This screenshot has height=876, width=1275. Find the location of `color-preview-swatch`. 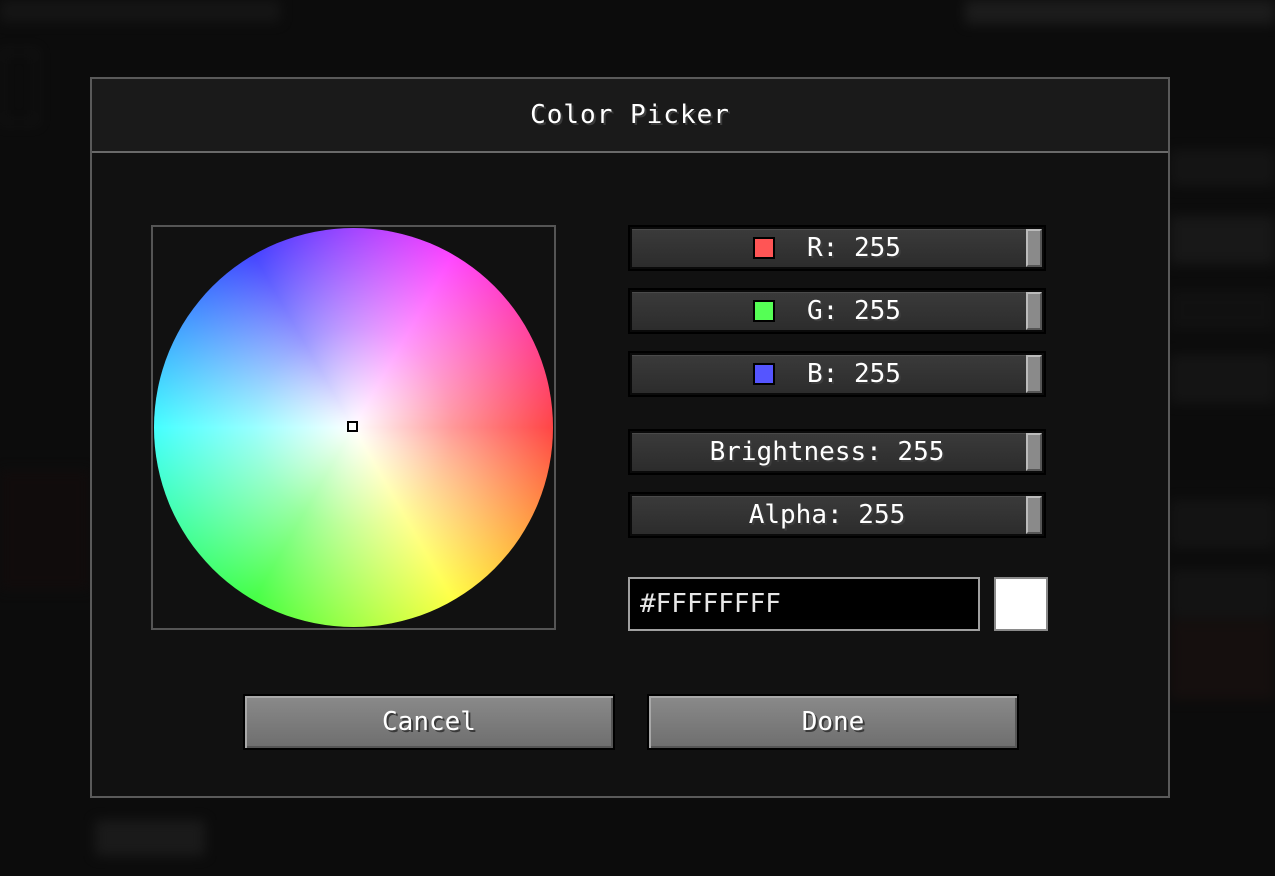

color-preview-swatch is located at coordinates (1021, 604).